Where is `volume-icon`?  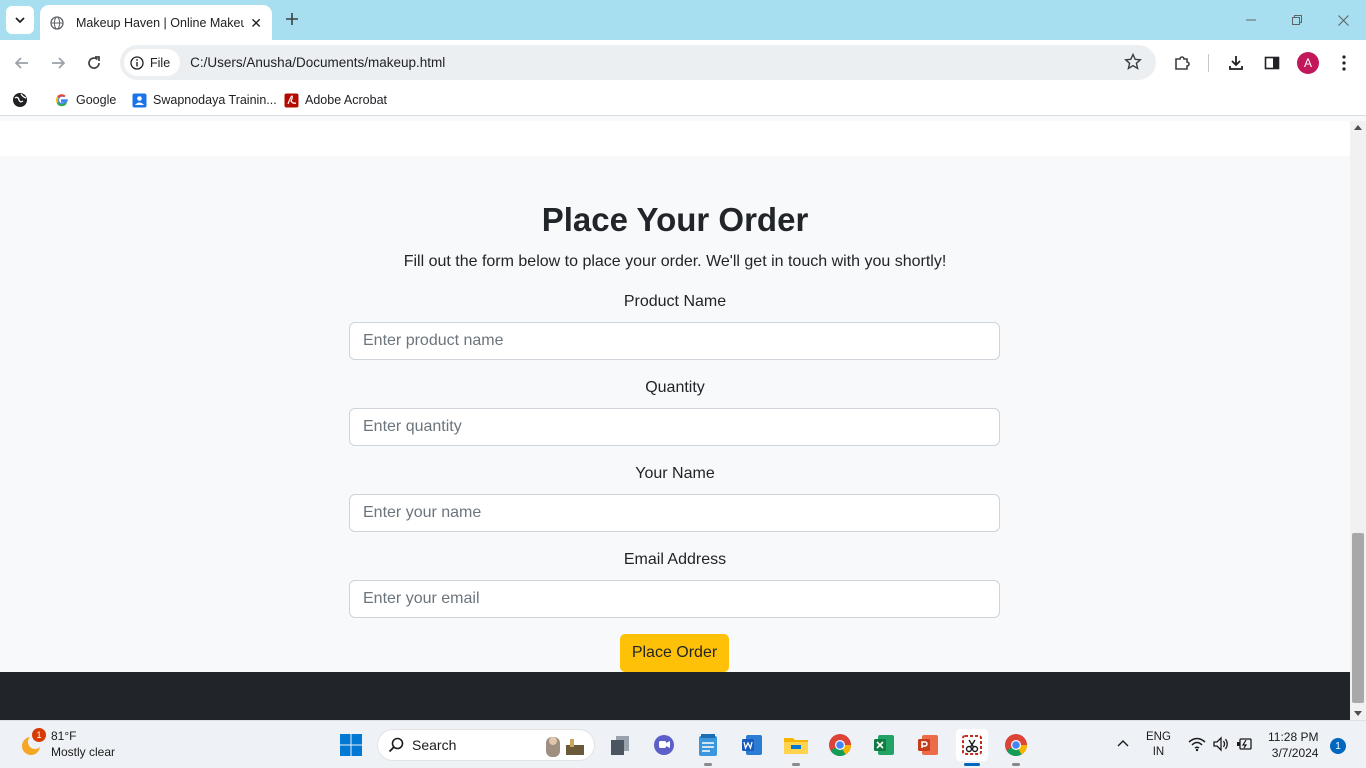 volume-icon is located at coordinates (1221, 744).